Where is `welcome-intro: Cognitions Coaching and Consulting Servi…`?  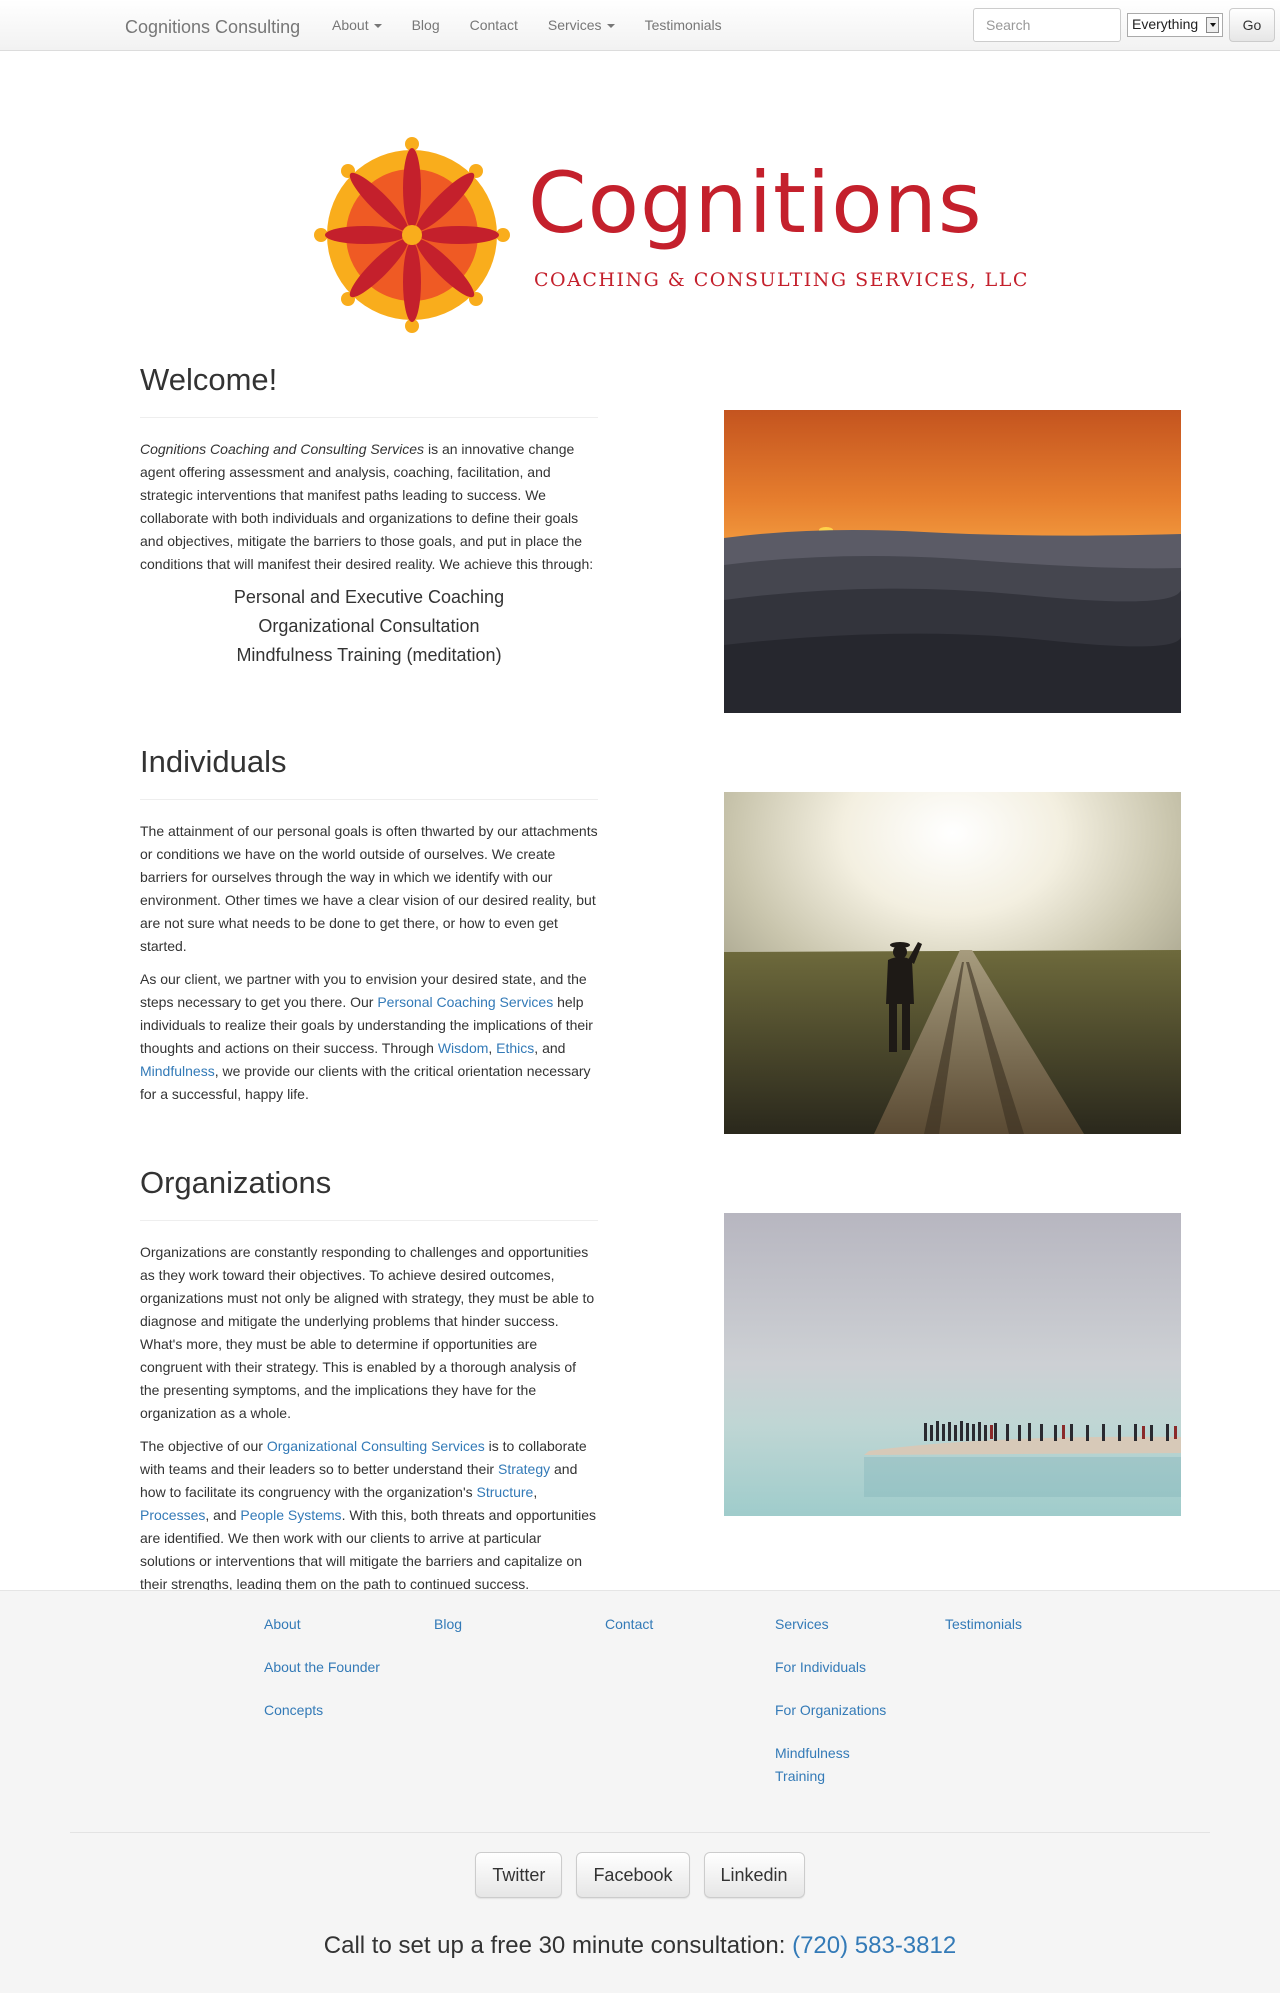 welcome-intro: Cognitions Coaching and Consulting Servi… is located at coordinates (369, 507).